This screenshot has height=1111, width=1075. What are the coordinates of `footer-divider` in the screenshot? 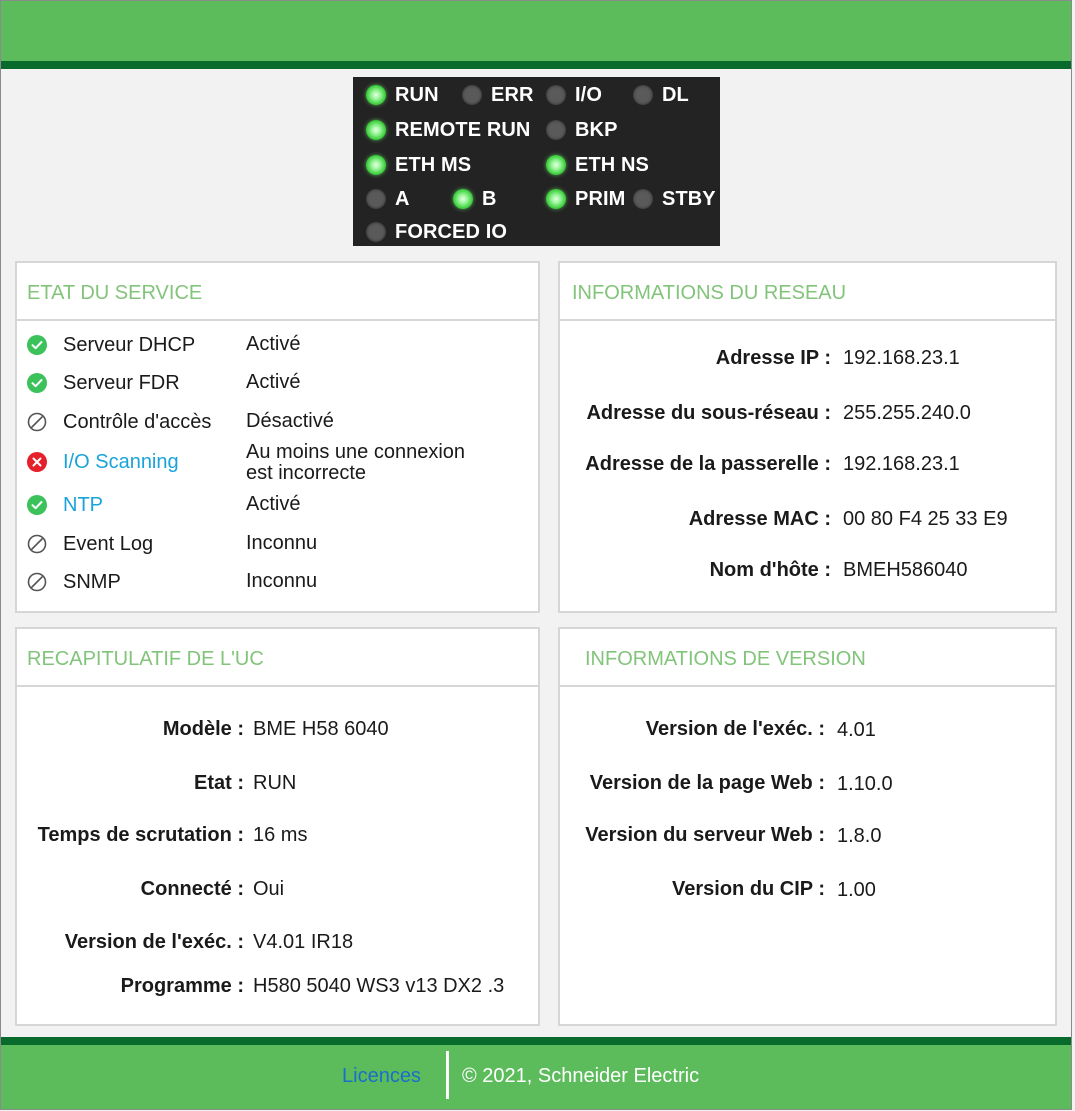 It's located at (447, 1075).